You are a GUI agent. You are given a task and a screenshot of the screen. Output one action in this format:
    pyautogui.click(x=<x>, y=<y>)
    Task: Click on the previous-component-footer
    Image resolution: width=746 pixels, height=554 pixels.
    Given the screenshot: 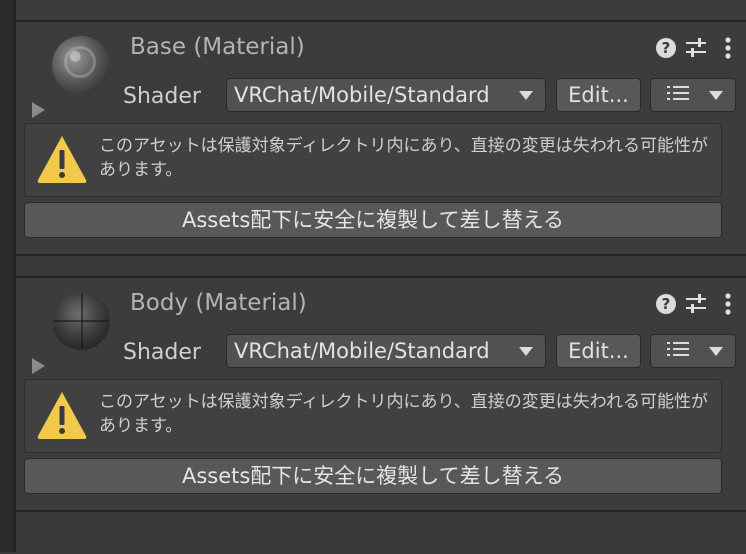 What is the action you would take?
    pyautogui.click(x=381, y=11)
    